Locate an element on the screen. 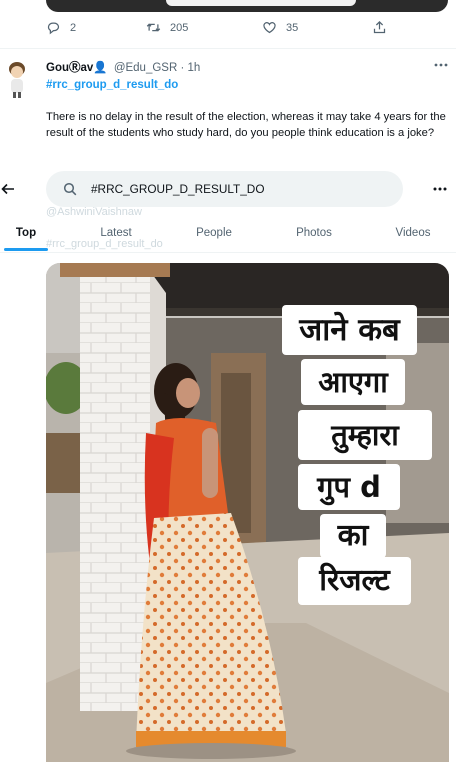 The height and width of the screenshot is (762, 456). search-input: #RRC_GROUP_D_RESULT_DO is located at coordinates (224, 189).